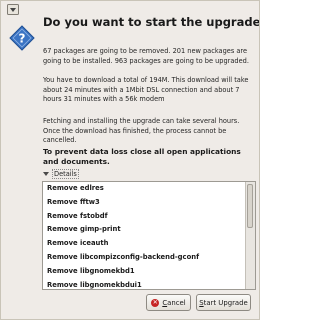 The height and width of the screenshot is (320, 320). Describe the element at coordinates (65, 173) in the screenshot. I see `details-label: Details` at that location.